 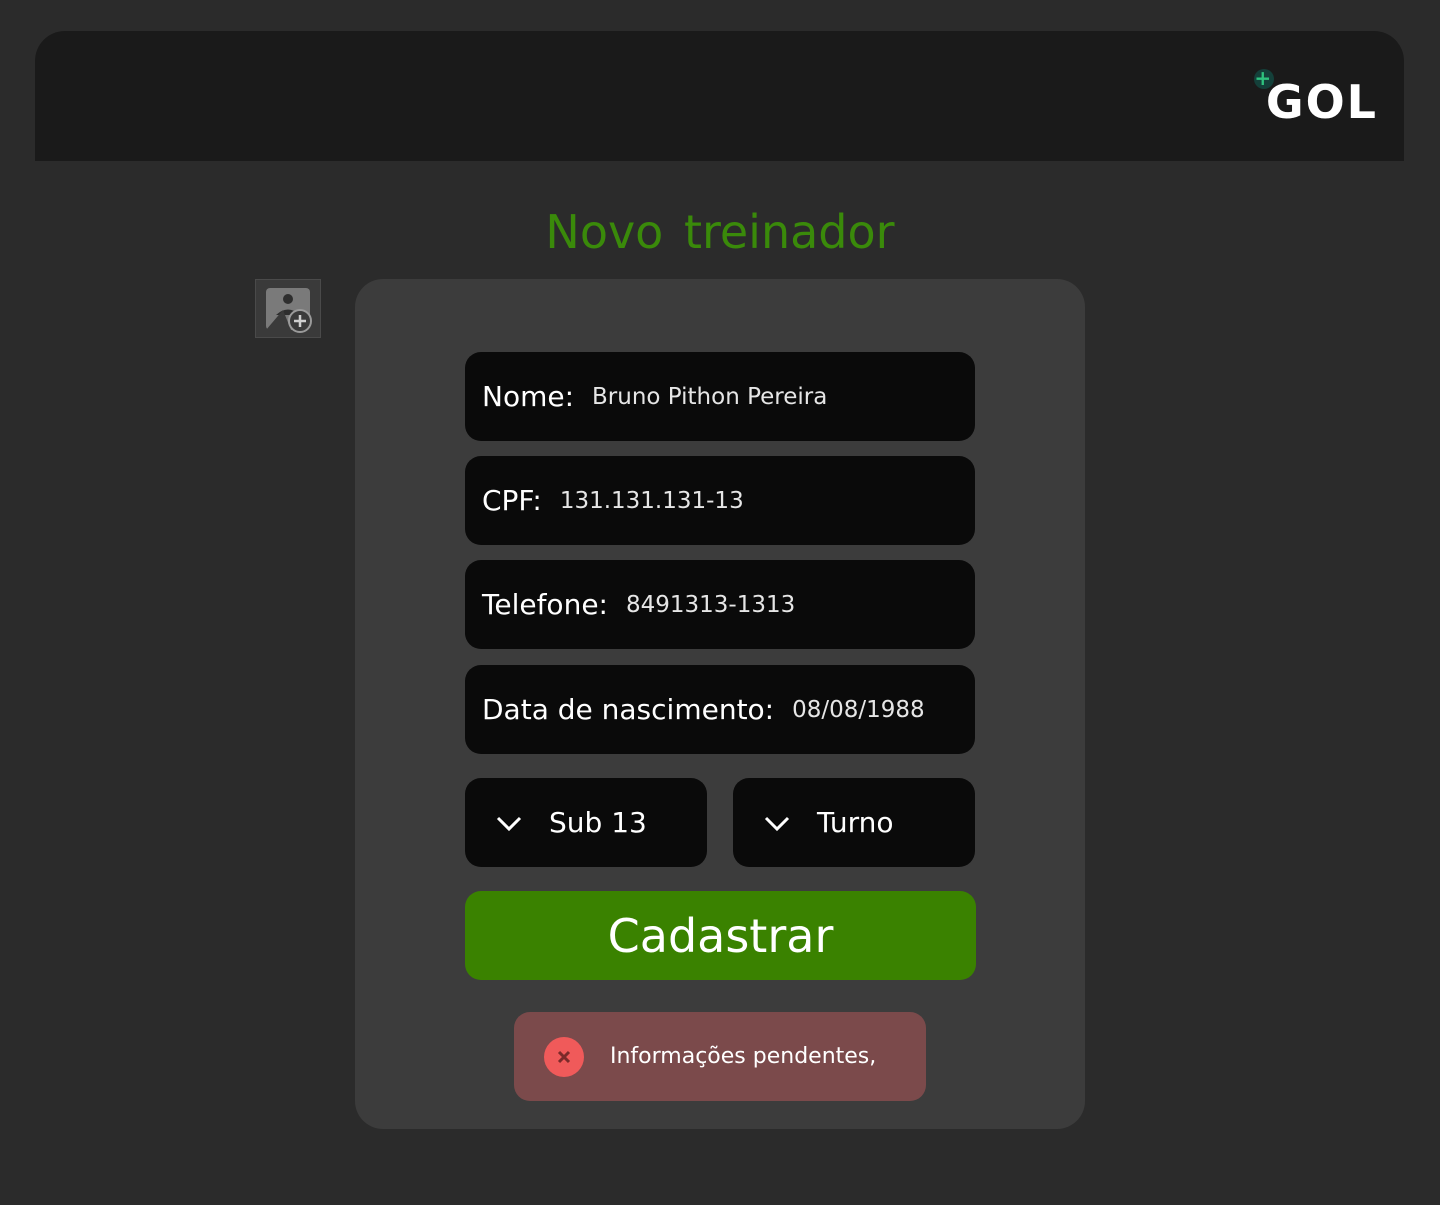 I want to click on name-field: Nome: Bruno Pithon Pereira, so click(x=720, y=396).